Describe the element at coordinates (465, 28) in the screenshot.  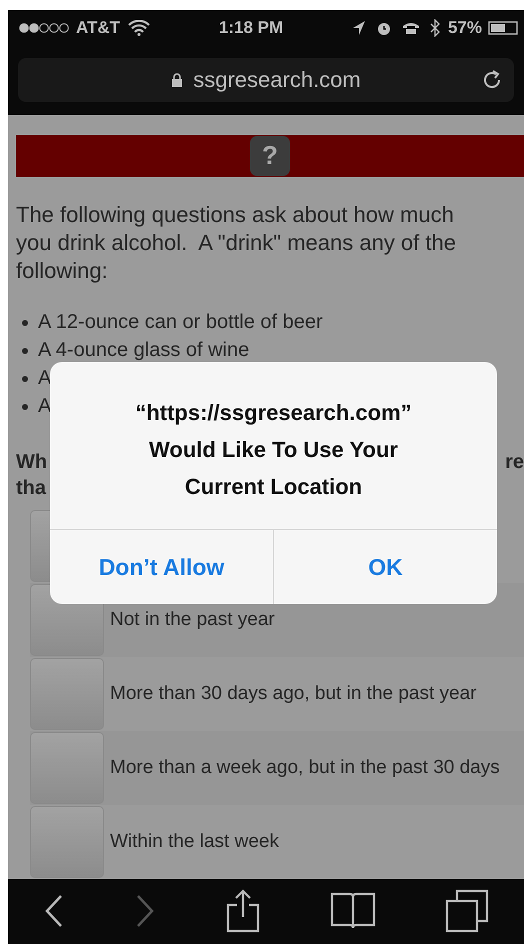
I see `battery-percent: 57%` at that location.